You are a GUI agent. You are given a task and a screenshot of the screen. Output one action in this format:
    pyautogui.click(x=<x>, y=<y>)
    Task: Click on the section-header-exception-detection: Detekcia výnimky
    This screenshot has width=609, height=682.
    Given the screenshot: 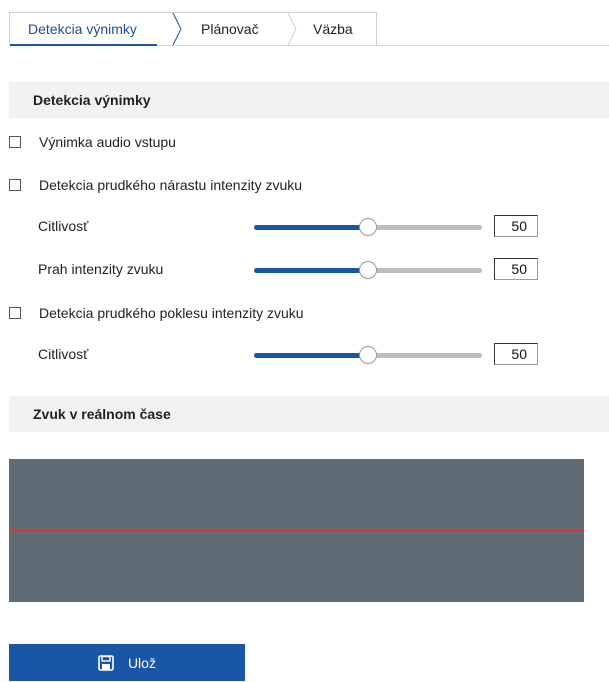 What is the action you would take?
    pyautogui.click(x=309, y=100)
    